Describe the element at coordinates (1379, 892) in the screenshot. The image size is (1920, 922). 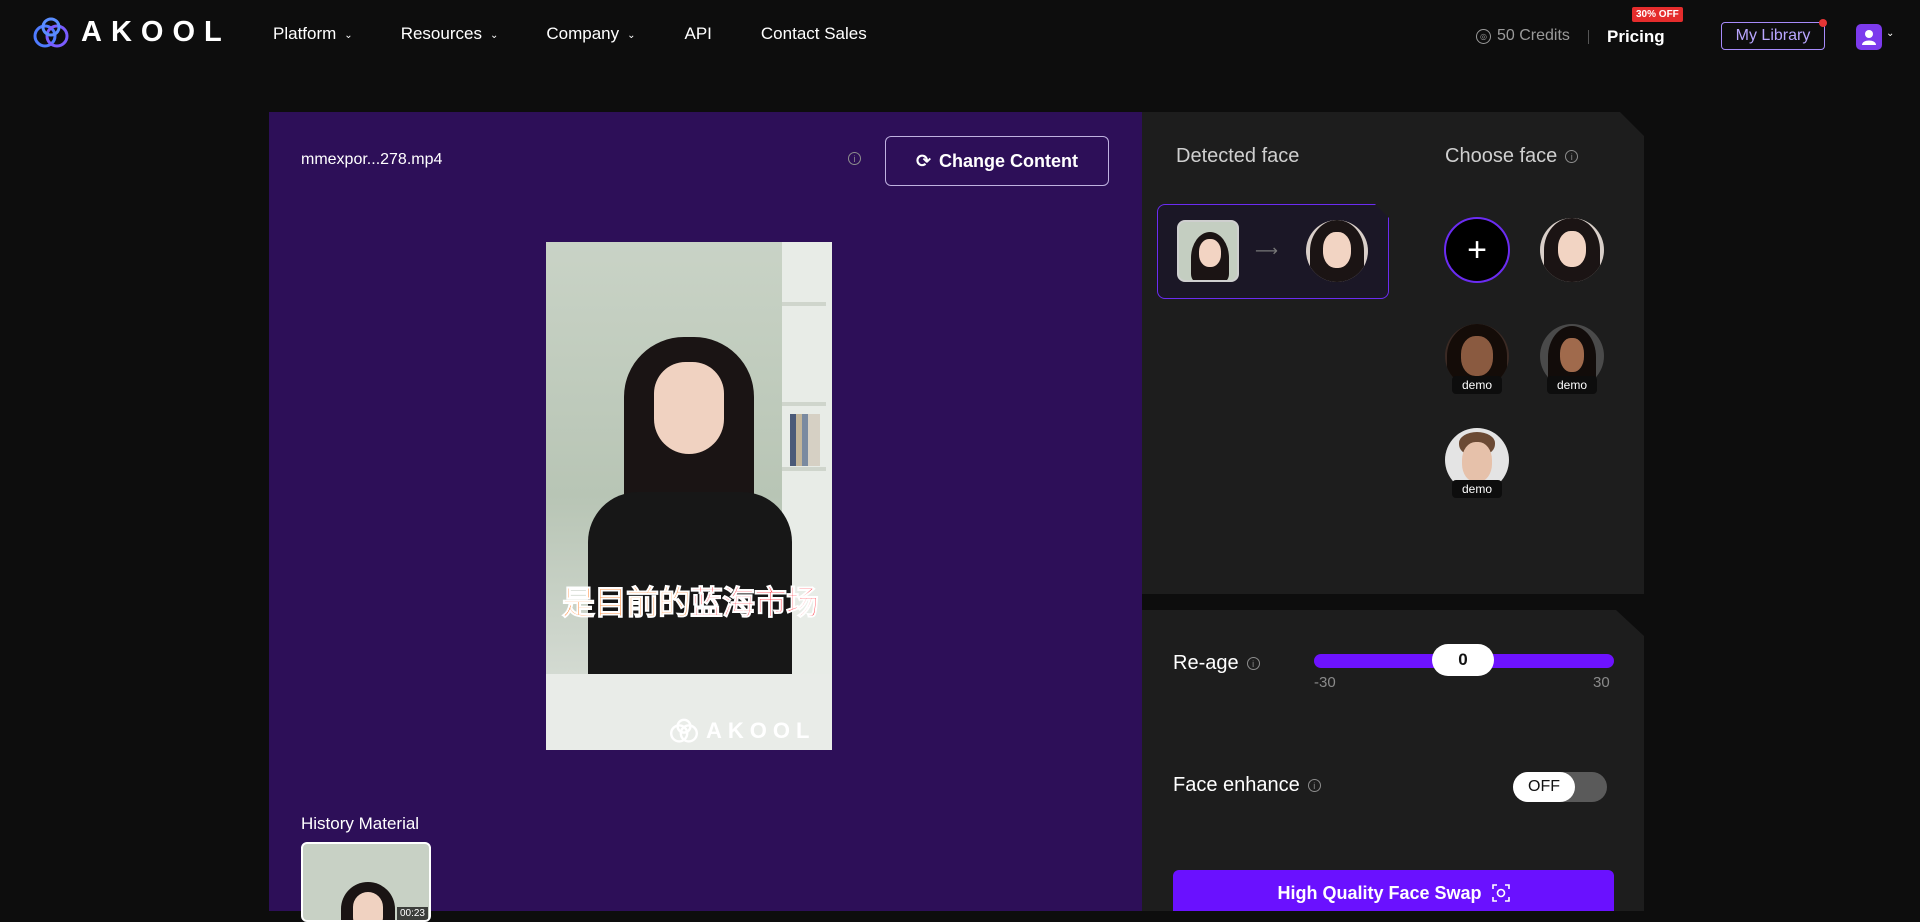
I see `hq-swap-label: High Quality Face Swap` at that location.